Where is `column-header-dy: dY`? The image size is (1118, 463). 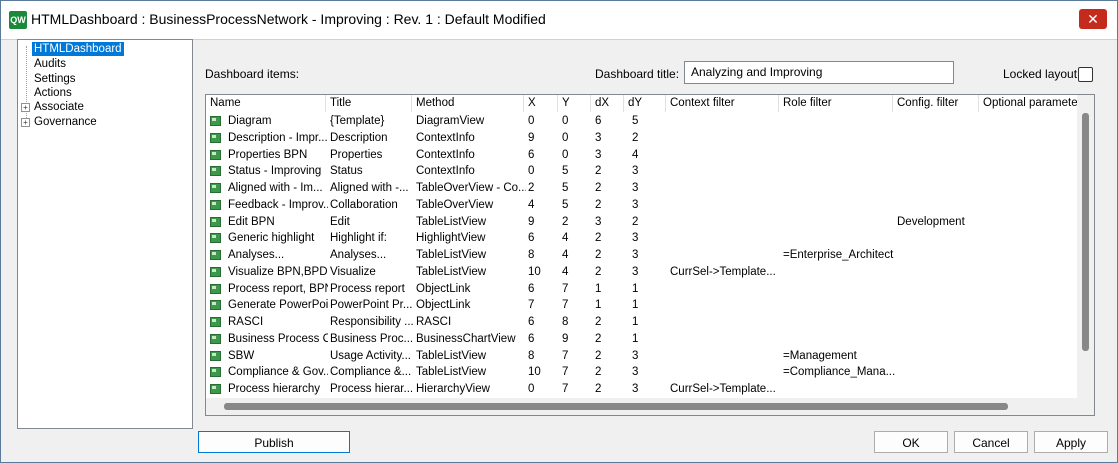 column-header-dy: dY is located at coordinates (645, 103).